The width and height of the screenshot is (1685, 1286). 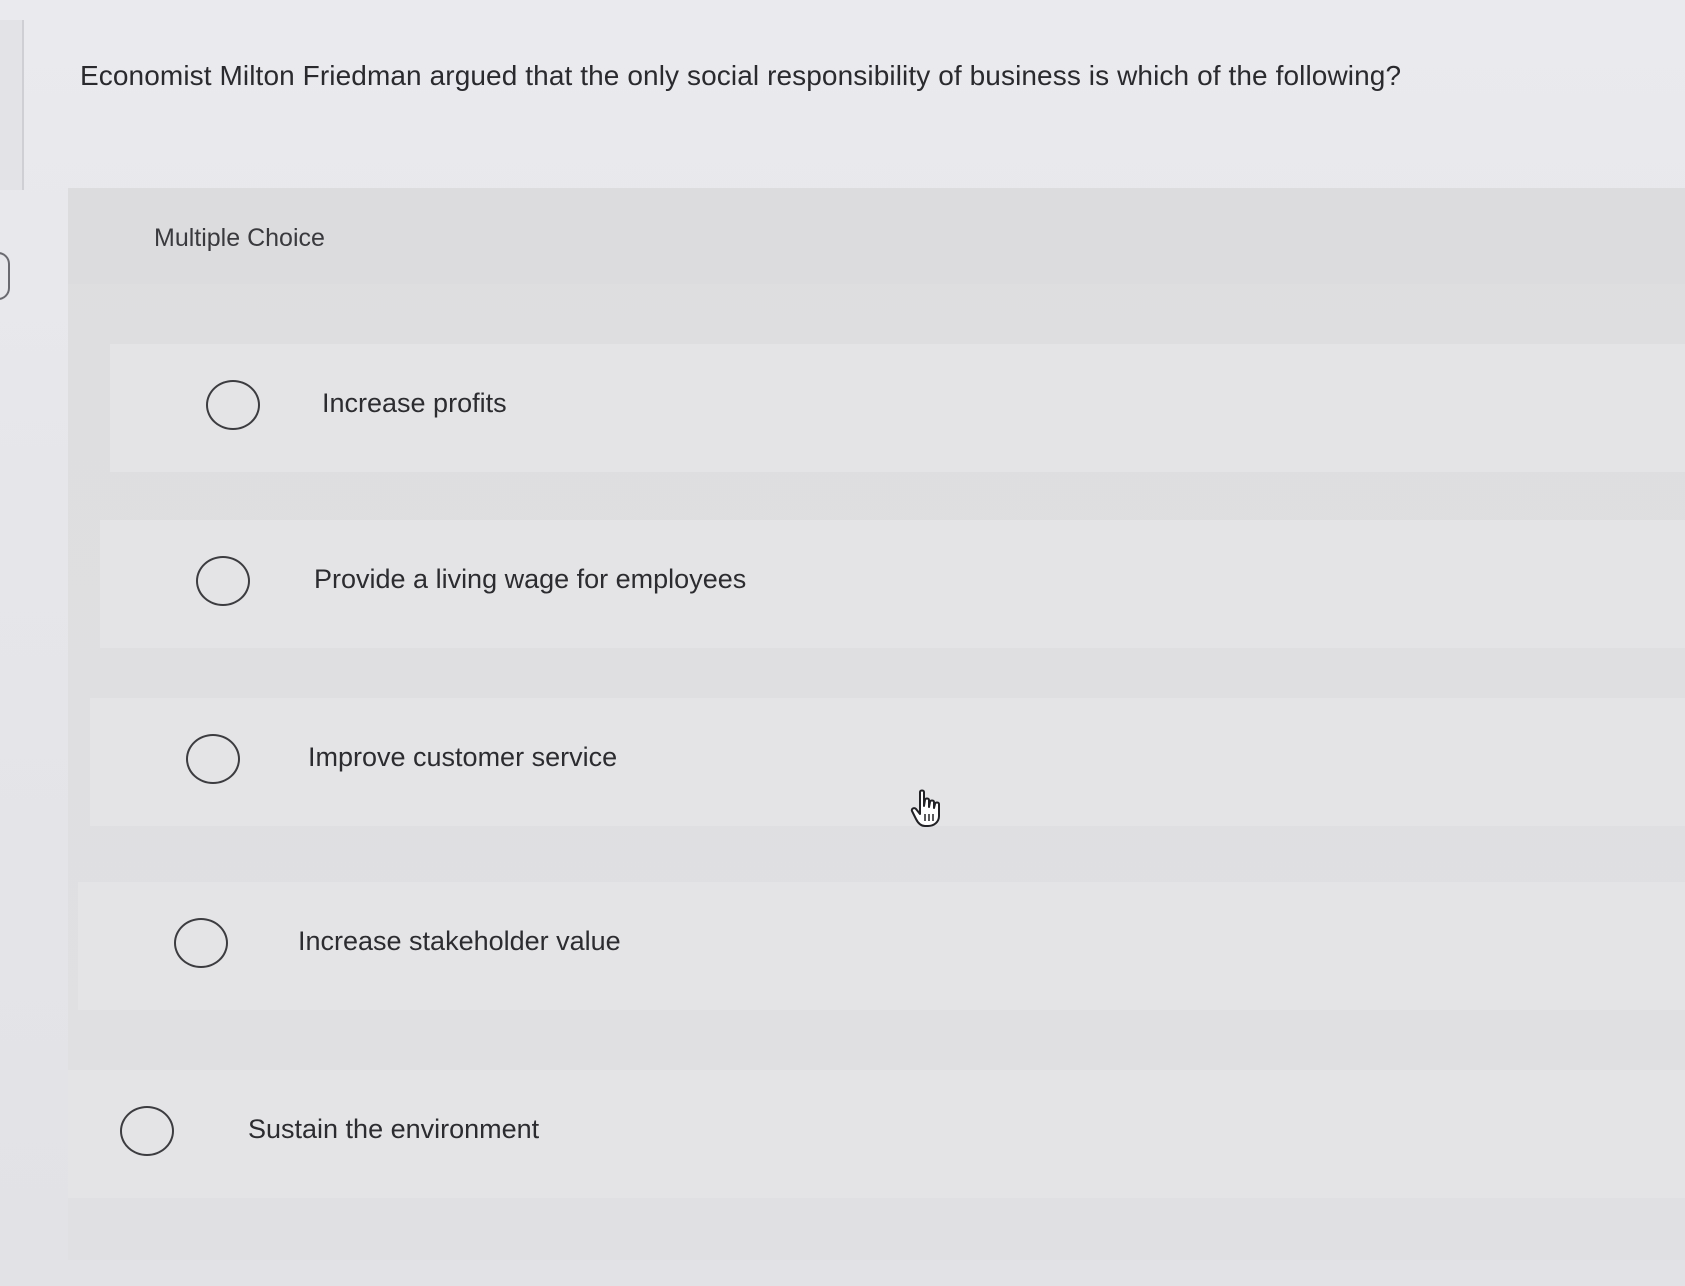 I want to click on answer-option-5: Sustain the environment, so click(x=876, y=1134).